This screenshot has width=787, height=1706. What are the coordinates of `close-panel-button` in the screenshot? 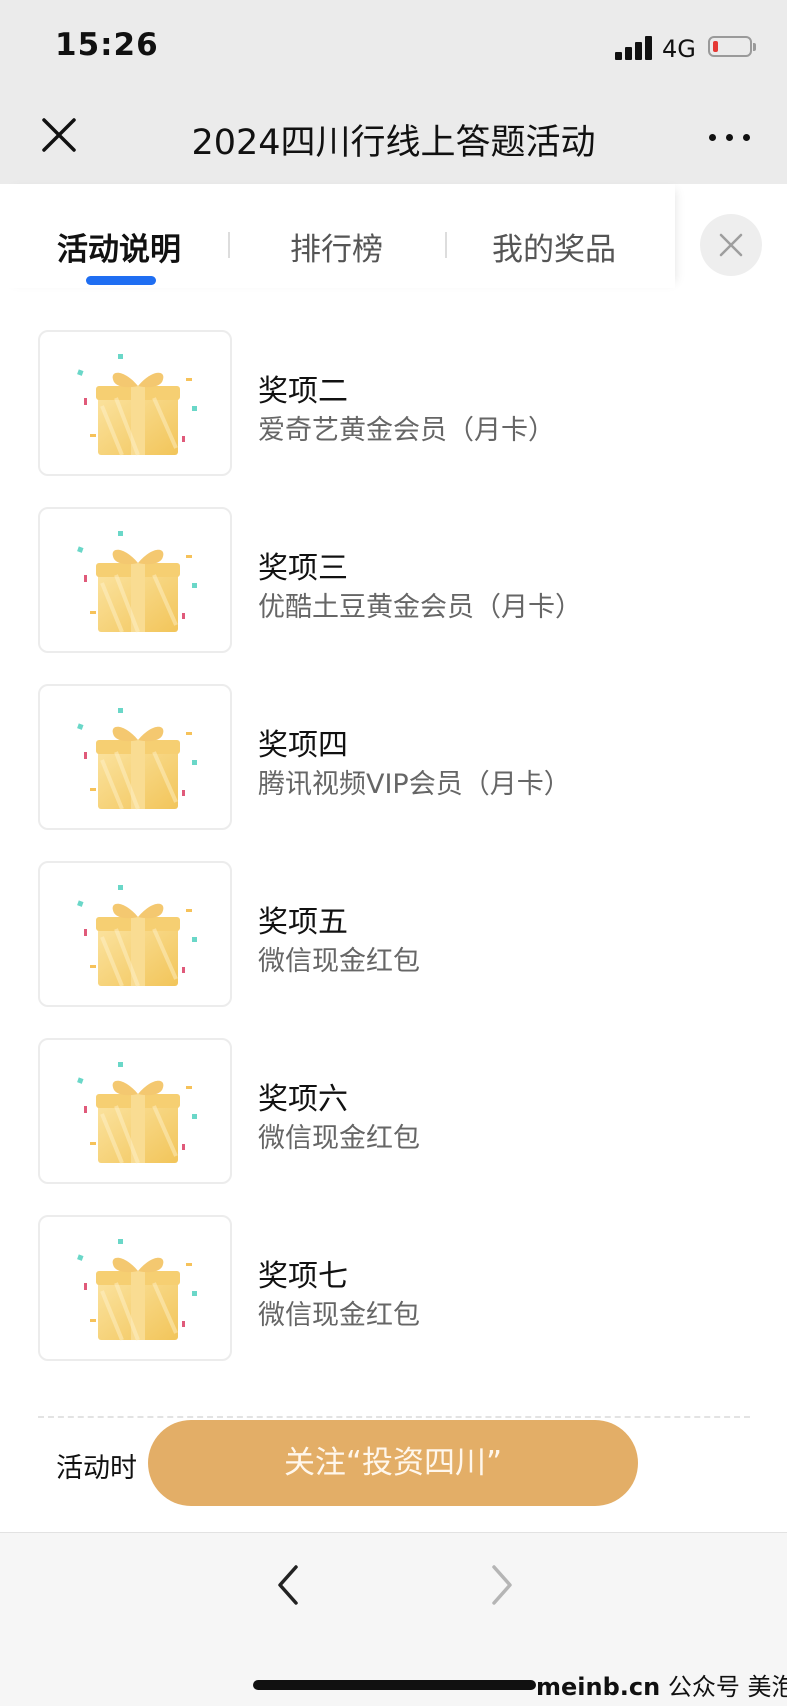 It's located at (731, 245).